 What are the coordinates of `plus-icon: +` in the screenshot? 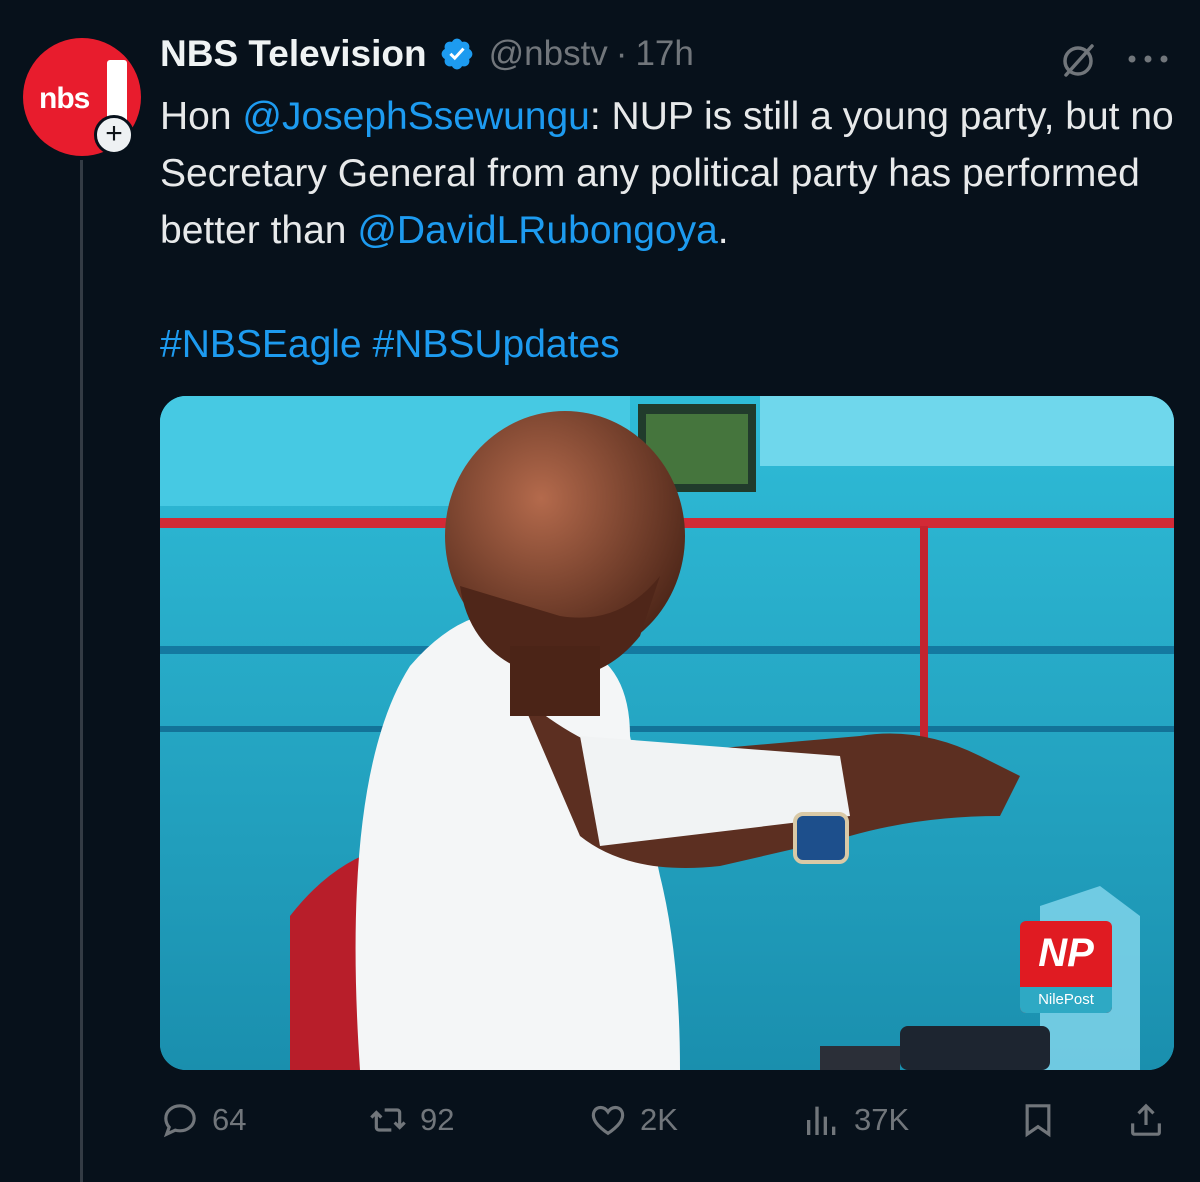 It's located at (114, 133).